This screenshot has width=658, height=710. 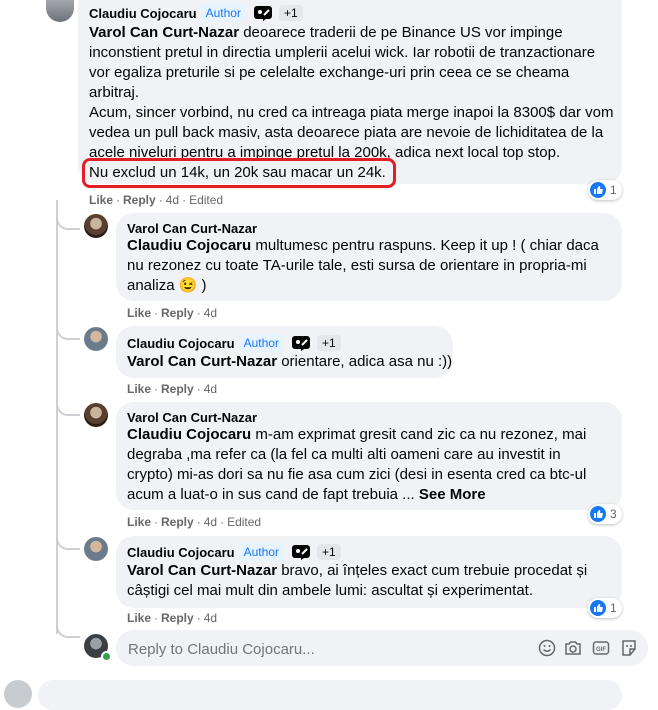 I want to click on reply-actions: Like · Reply · 4d · Edited, so click(x=194, y=522).